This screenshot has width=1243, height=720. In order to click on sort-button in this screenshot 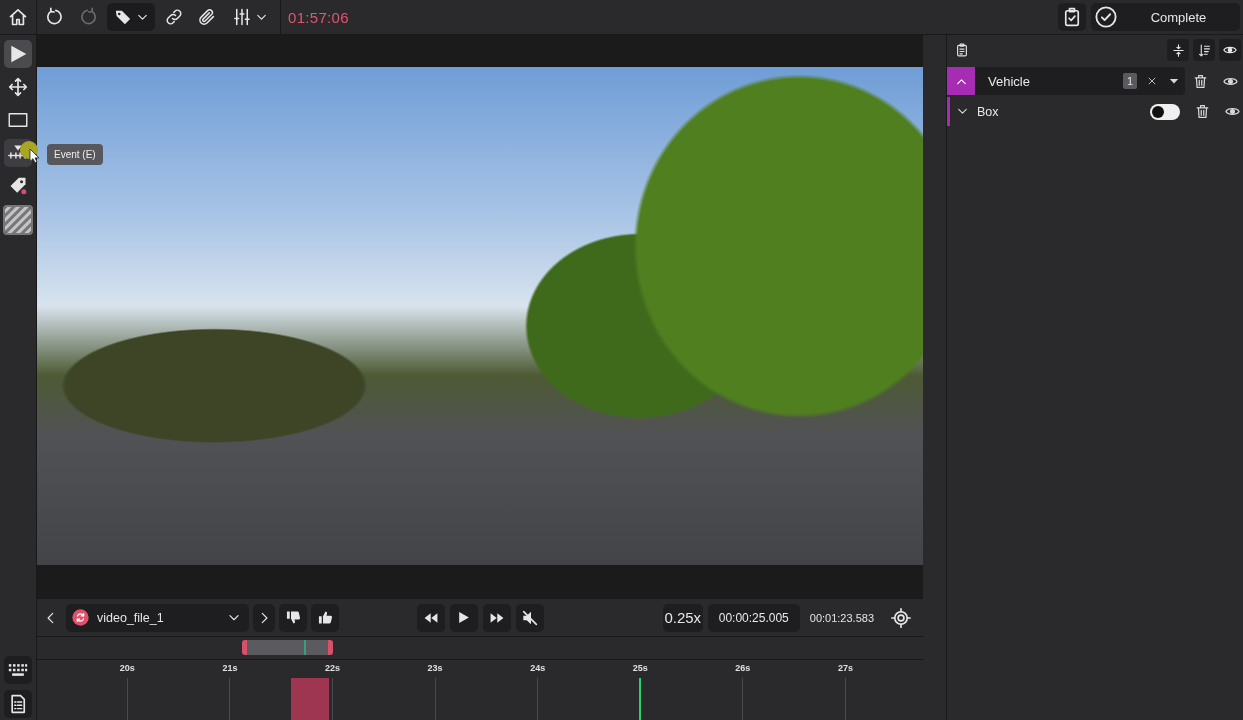, I will do `click(1204, 50)`.